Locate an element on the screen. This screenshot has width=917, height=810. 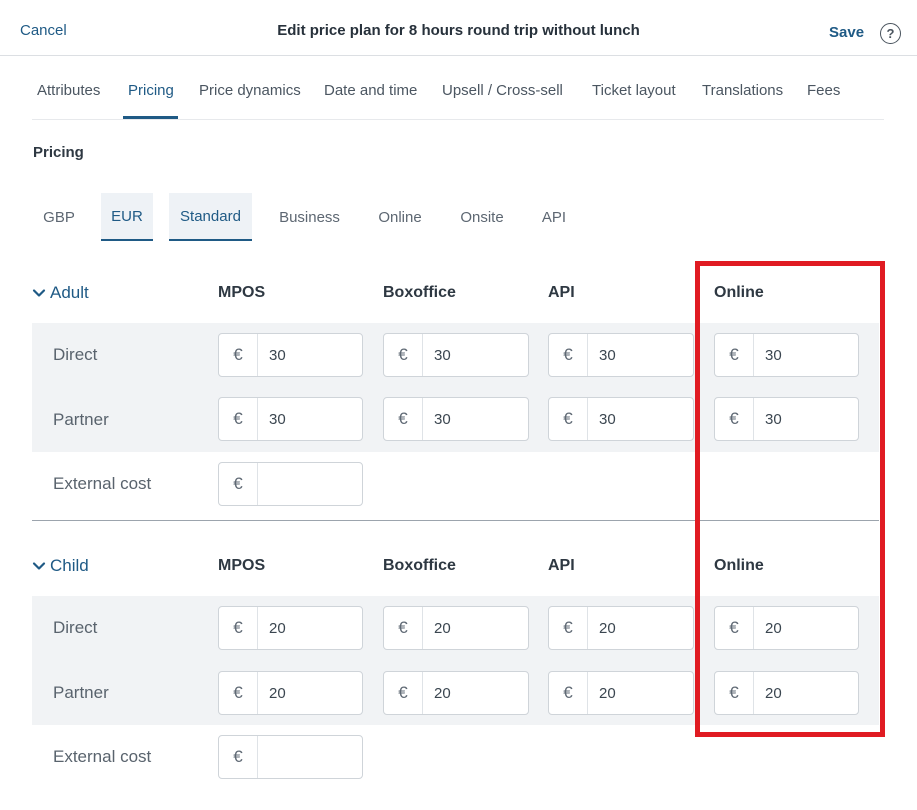
group-toggle-adult: Adult is located at coordinates (60, 293).